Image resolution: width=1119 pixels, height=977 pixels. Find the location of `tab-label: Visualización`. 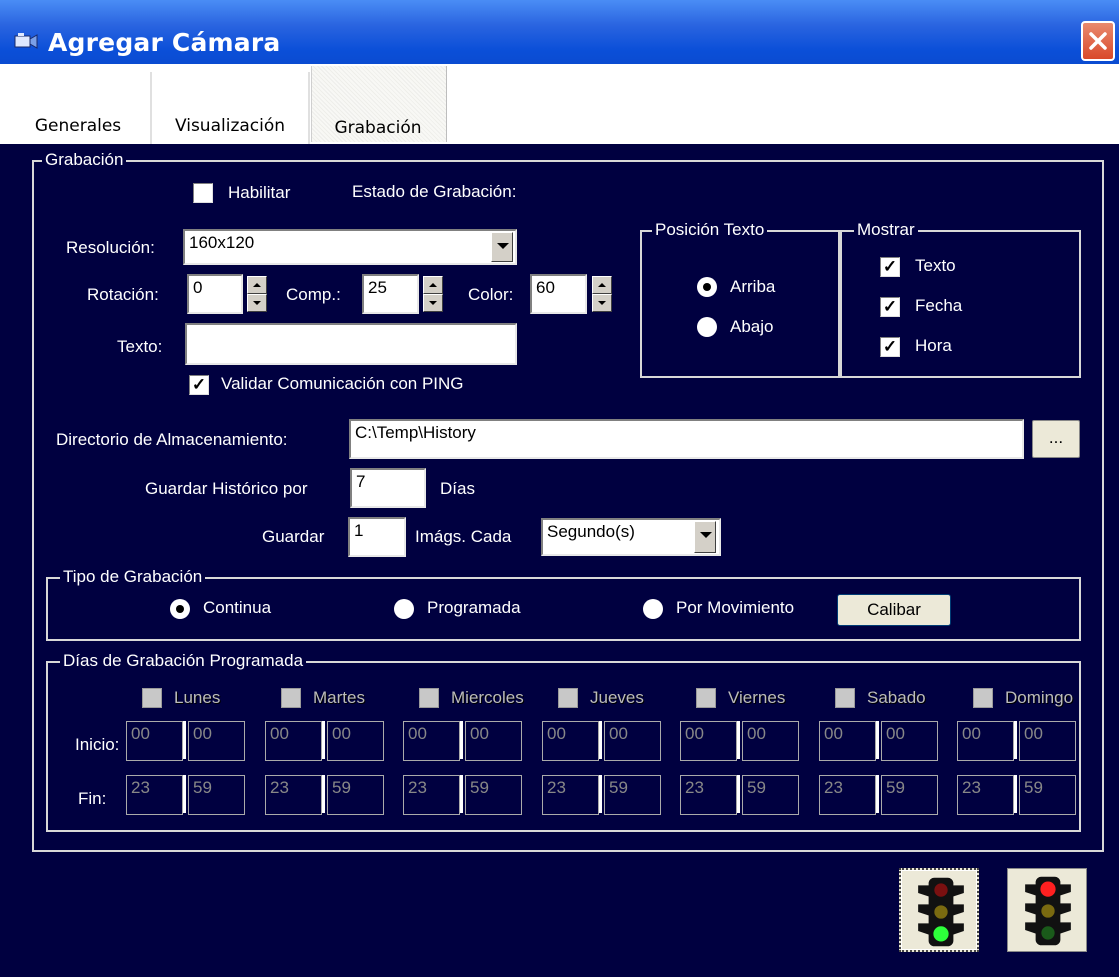

tab-label: Visualización is located at coordinates (230, 126).